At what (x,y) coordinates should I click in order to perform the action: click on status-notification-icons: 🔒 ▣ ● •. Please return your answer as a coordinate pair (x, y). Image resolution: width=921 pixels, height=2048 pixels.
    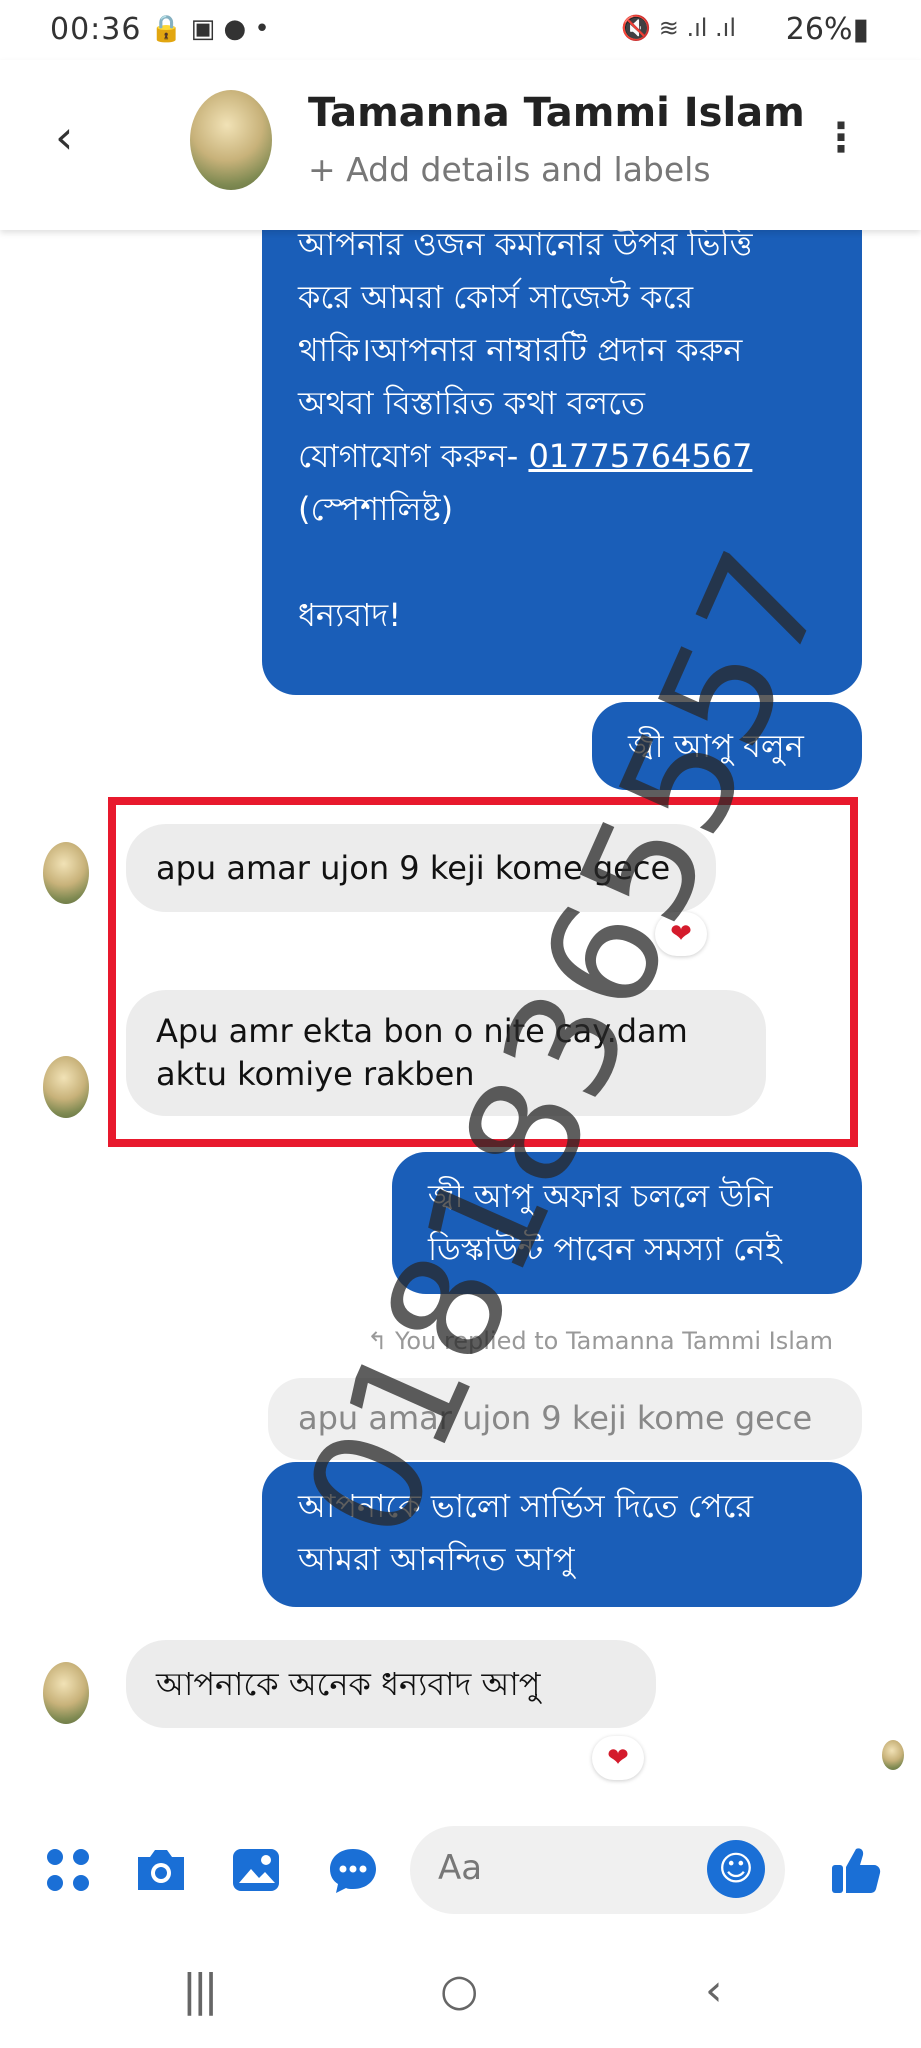
    Looking at the image, I should click on (210, 29).